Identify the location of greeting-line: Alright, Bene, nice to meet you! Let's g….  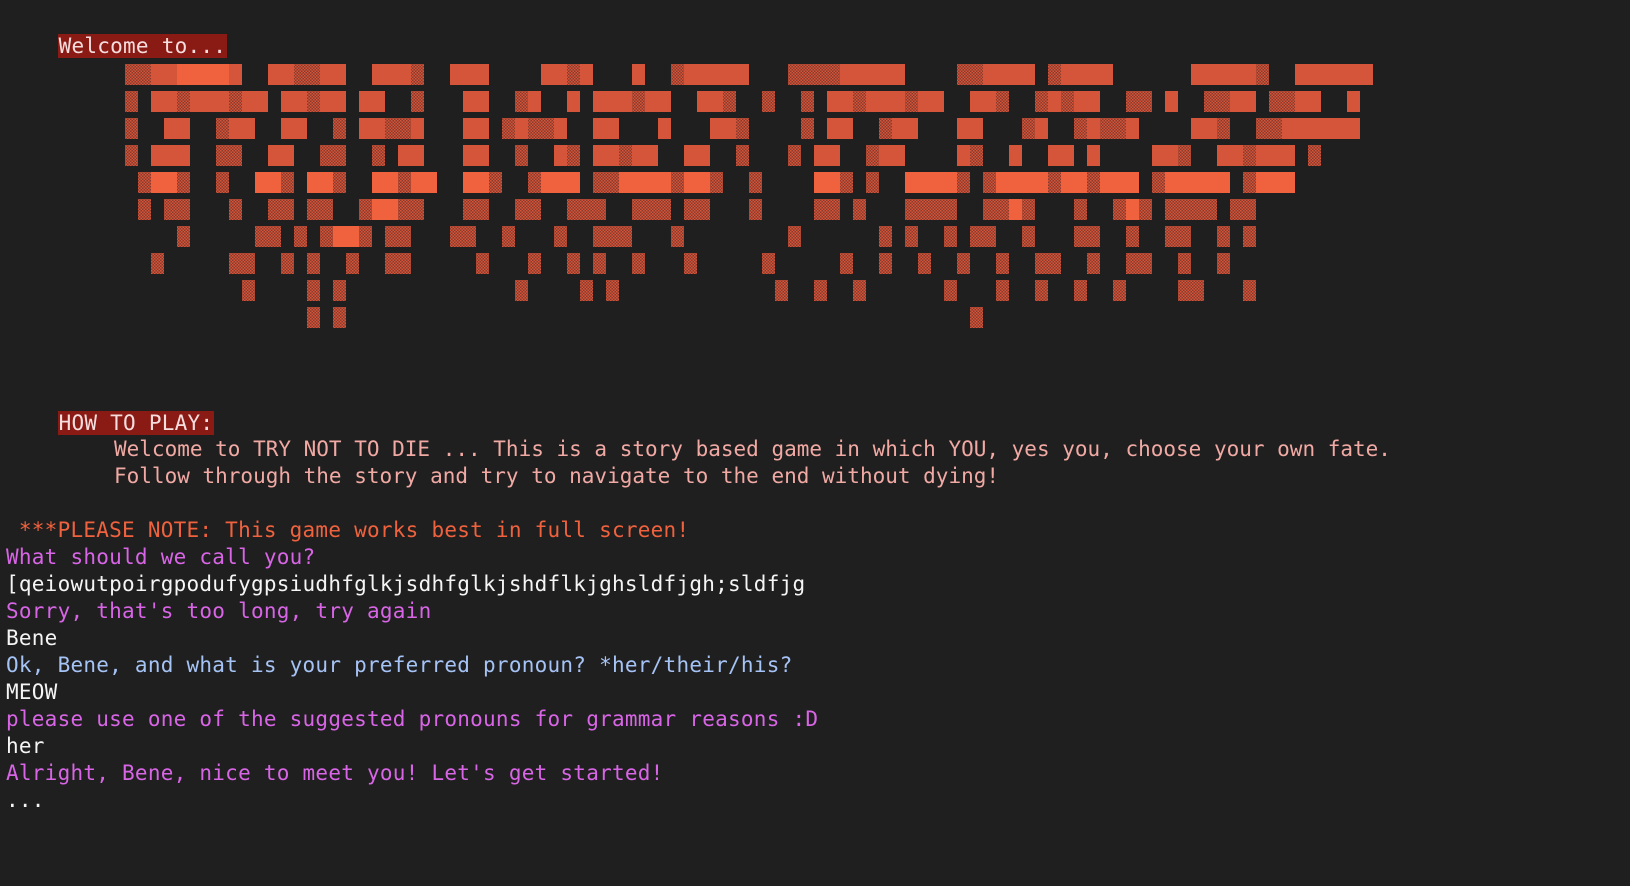
(335, 773).